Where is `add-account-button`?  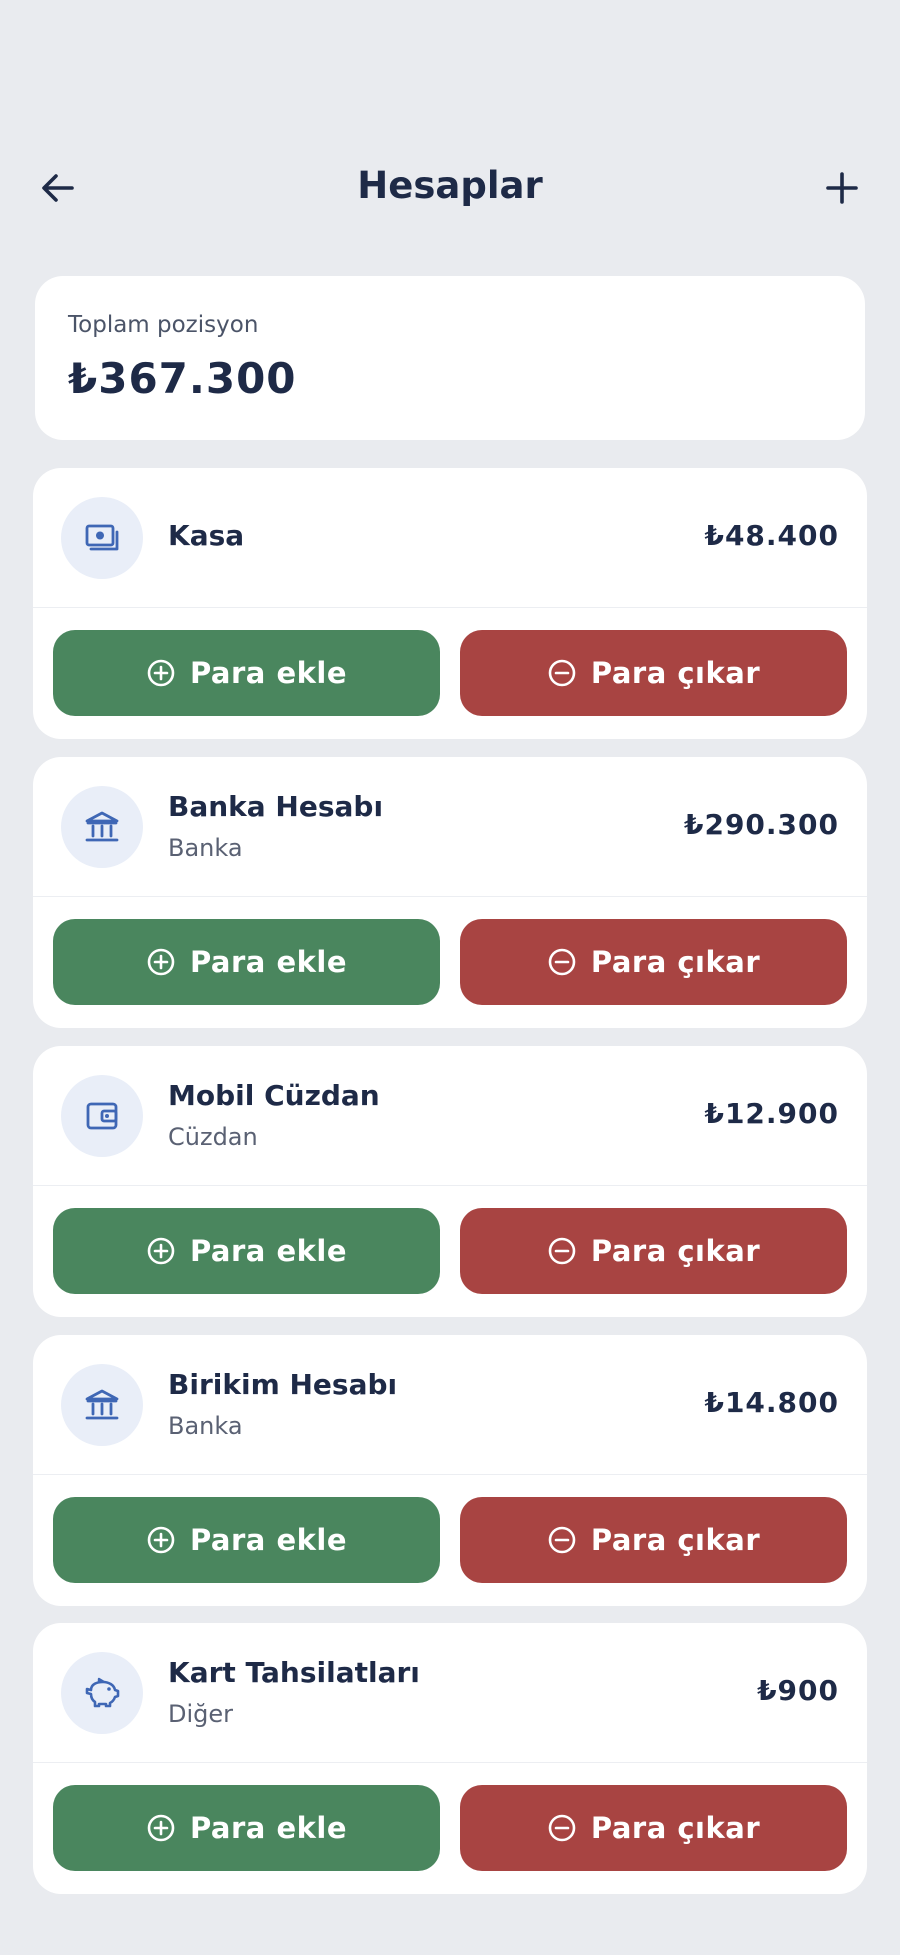 add-account-button is located at coordinates (842, 188).